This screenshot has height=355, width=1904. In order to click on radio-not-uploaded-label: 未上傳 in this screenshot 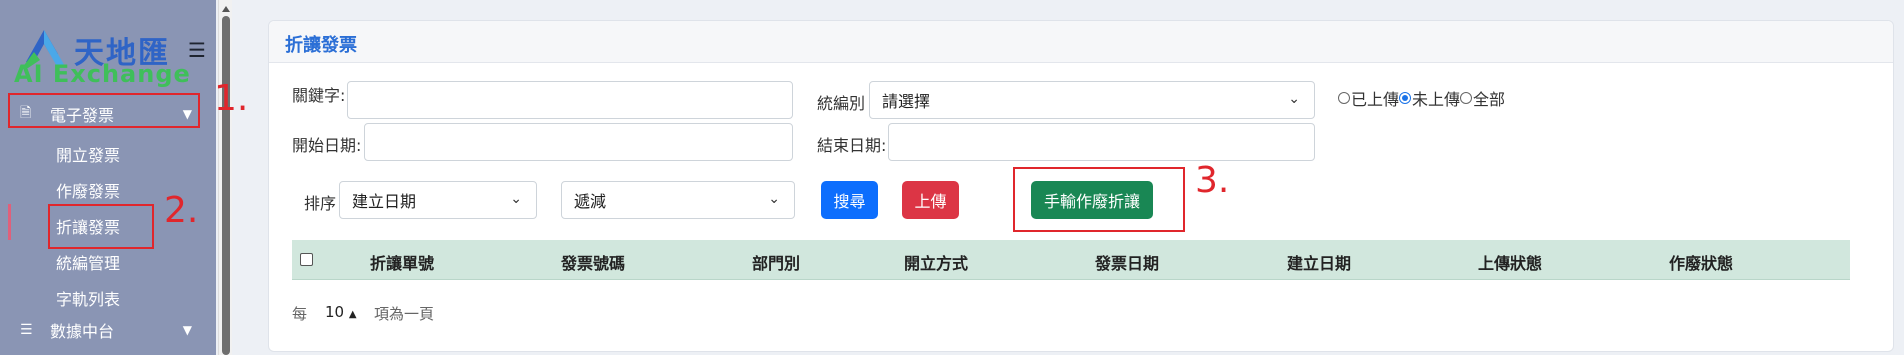, I will do `click(1436, 99)`.